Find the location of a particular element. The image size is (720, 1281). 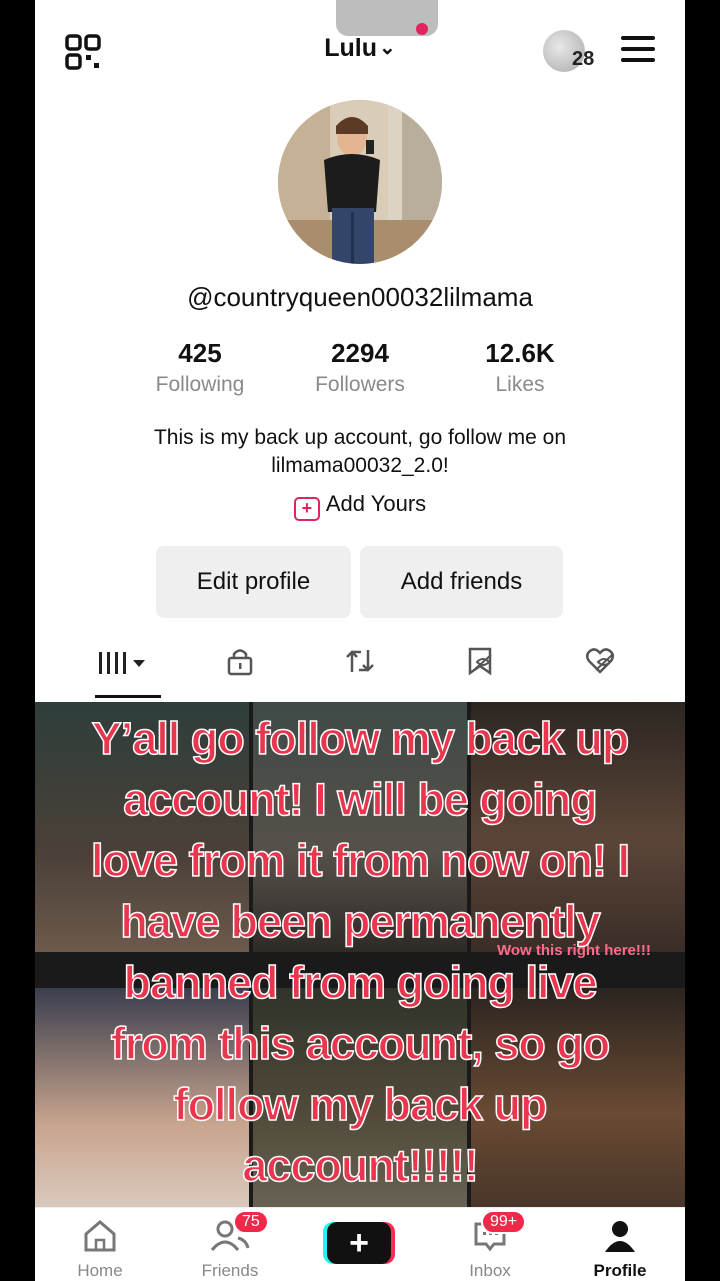

nav-inbox: Inbox 99+ is located at coordinates (490, 1244).